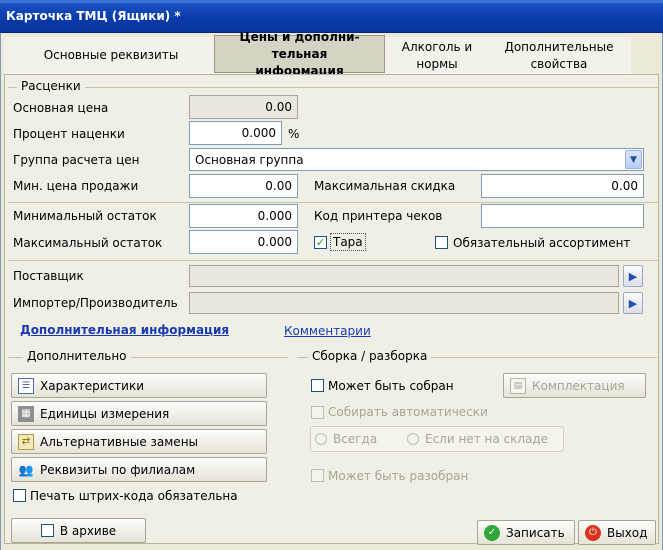  What do you see at coordinates (578, 385) in the screenshot?
I see `button-label: Комплектация` at bounding box center [578, 385].